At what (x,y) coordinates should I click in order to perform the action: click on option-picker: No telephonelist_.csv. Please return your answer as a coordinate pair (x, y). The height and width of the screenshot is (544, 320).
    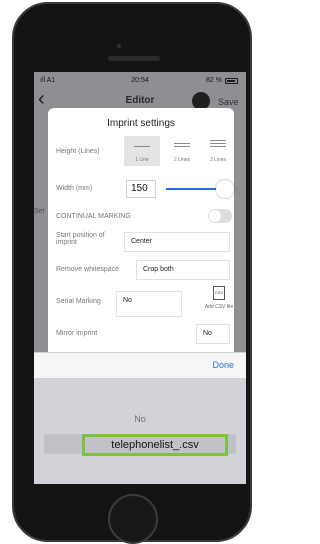
    Looking at the image, I should click on (140, 431).